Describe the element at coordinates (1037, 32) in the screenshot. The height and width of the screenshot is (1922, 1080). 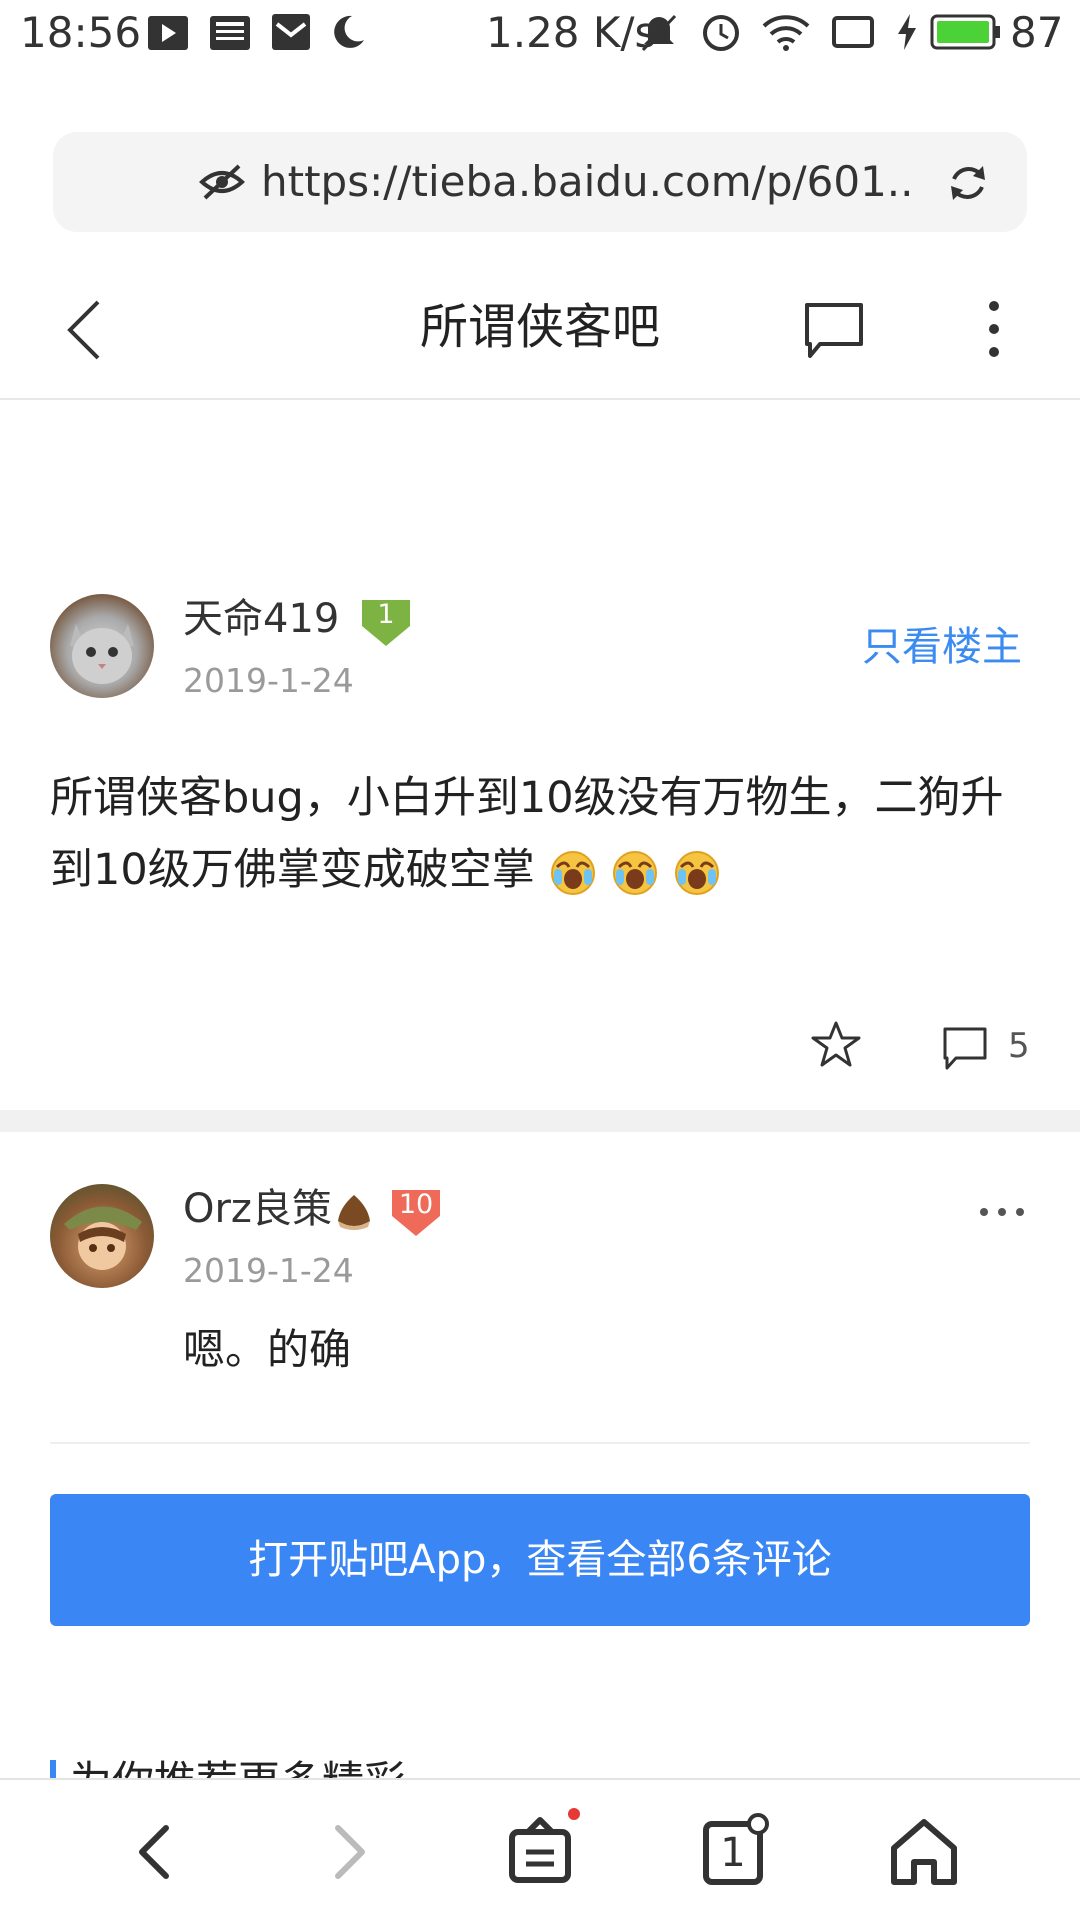
I see `battery-level: 87` at that location.